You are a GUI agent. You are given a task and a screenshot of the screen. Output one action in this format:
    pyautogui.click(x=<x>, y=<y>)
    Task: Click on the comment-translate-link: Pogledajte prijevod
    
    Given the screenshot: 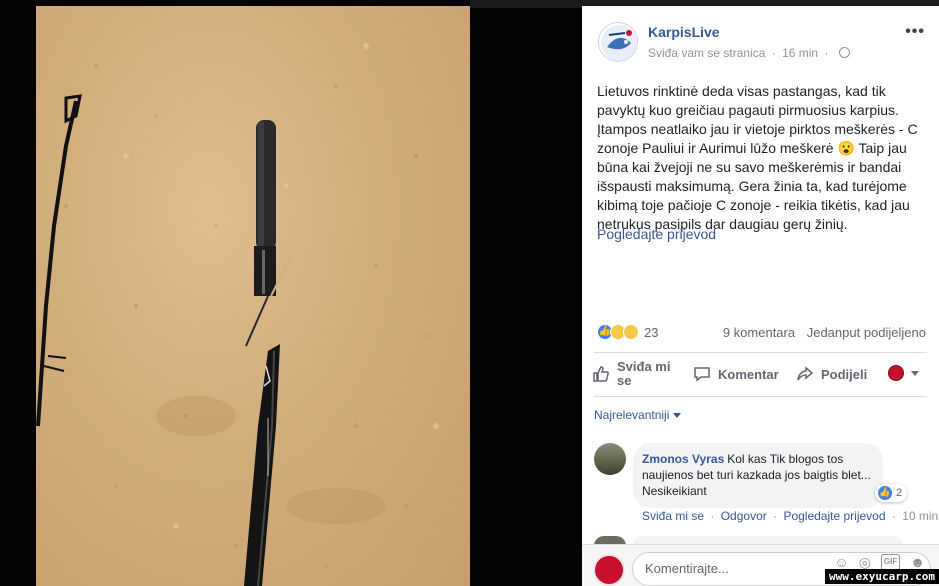 What is the action you would take?
    pyautogui.click(x=834, y=516)
    